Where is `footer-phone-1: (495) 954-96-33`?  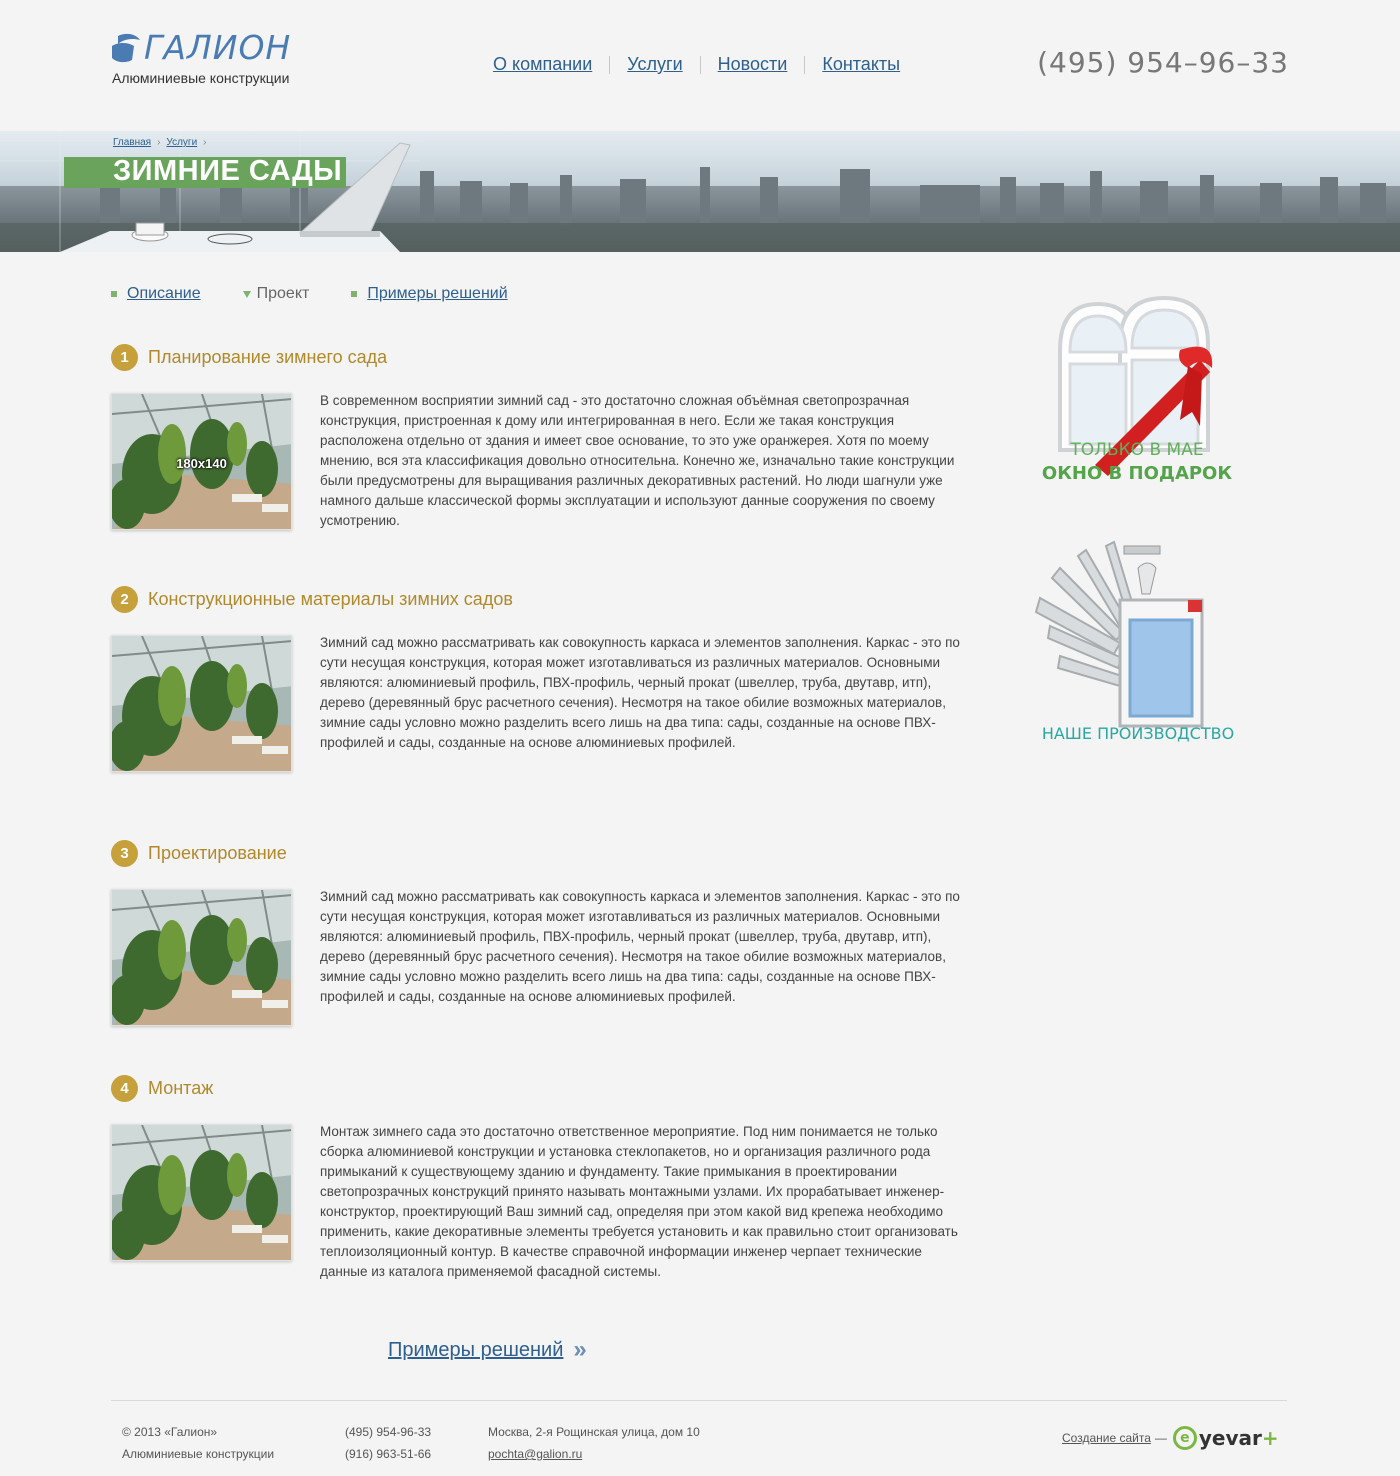 footer-phone-1: (495) 954-96-33 is located at coordinates (388, 1432).